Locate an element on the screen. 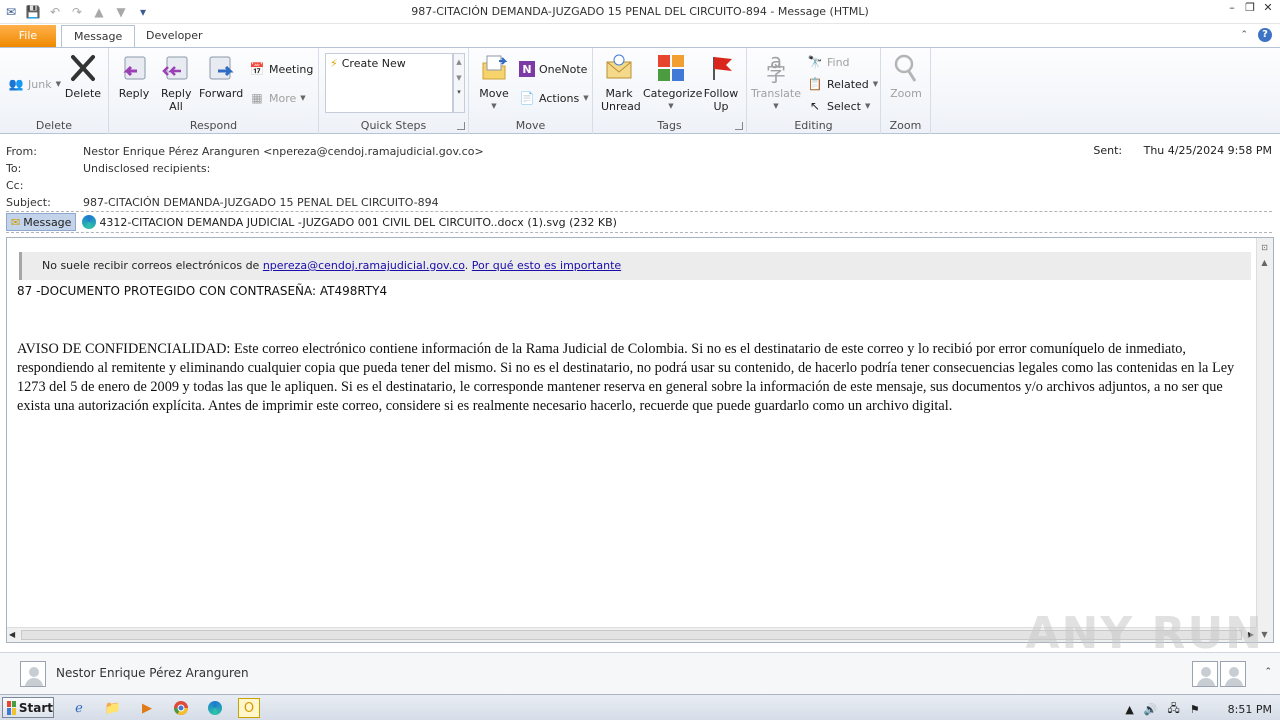  media-player-icon: ▶ is located at coordinates (147, 708).